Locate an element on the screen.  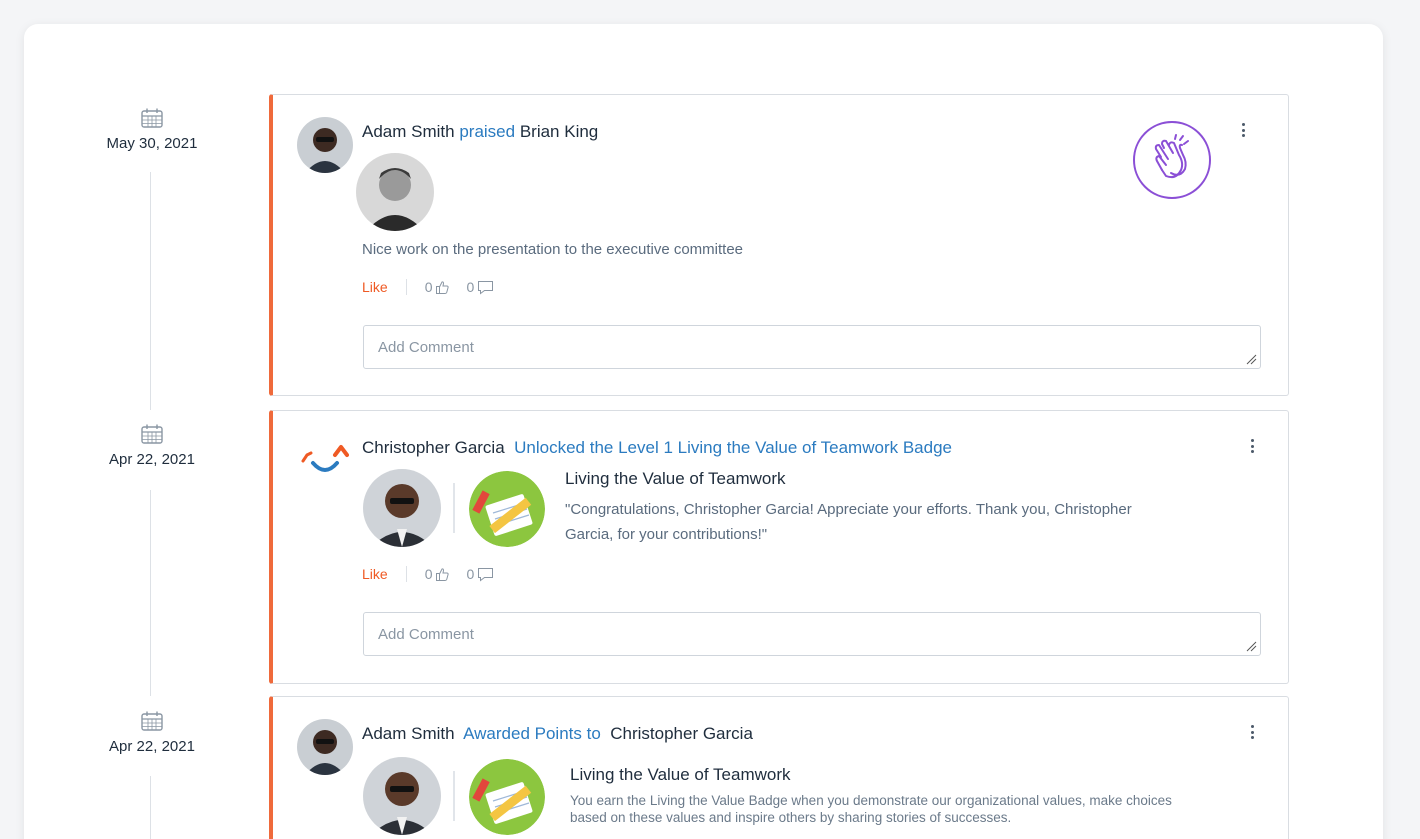
action-text: praised is located at coordinates (487, 131).